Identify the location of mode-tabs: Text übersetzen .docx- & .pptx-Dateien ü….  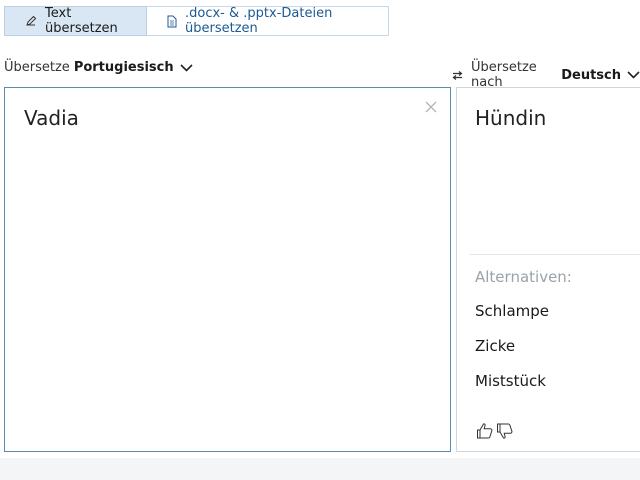
(196, 22).